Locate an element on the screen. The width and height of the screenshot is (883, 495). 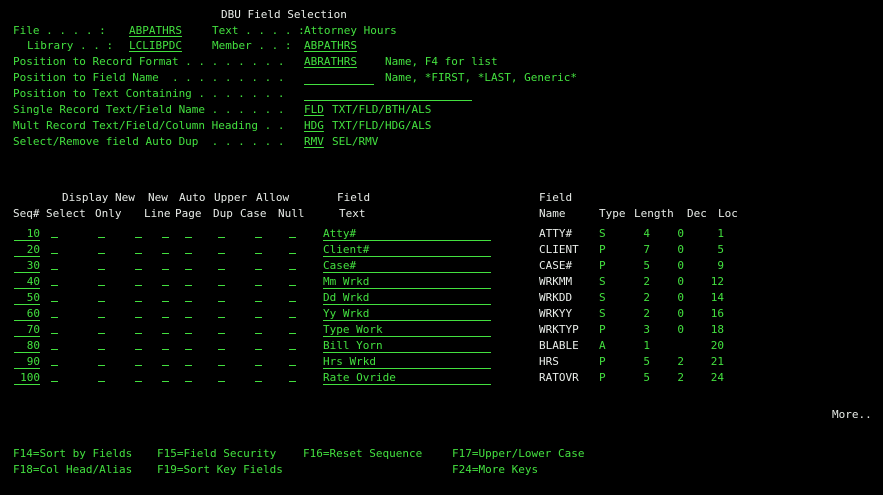
seq-input: 80 is located at coordinates (27, 346).